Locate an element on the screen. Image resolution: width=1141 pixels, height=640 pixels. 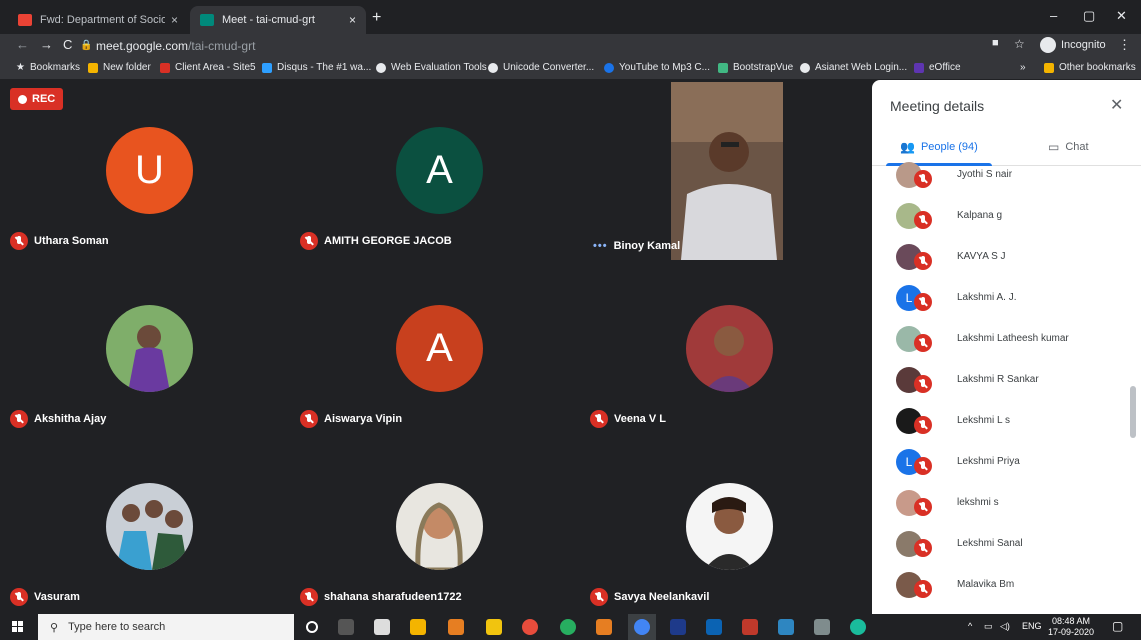
star-icon: ☆ is located at coordinates (1019, 44).